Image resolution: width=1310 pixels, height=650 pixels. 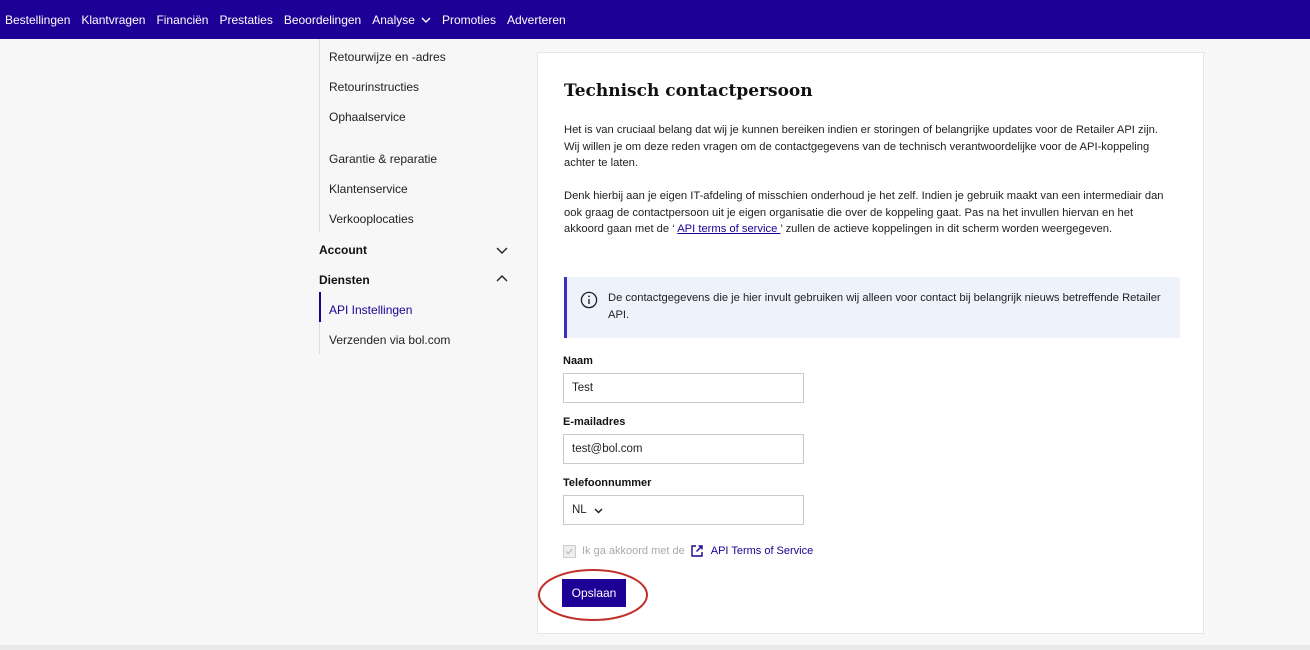 I want to click on name-label: Naam, so click(x=578, y=361).